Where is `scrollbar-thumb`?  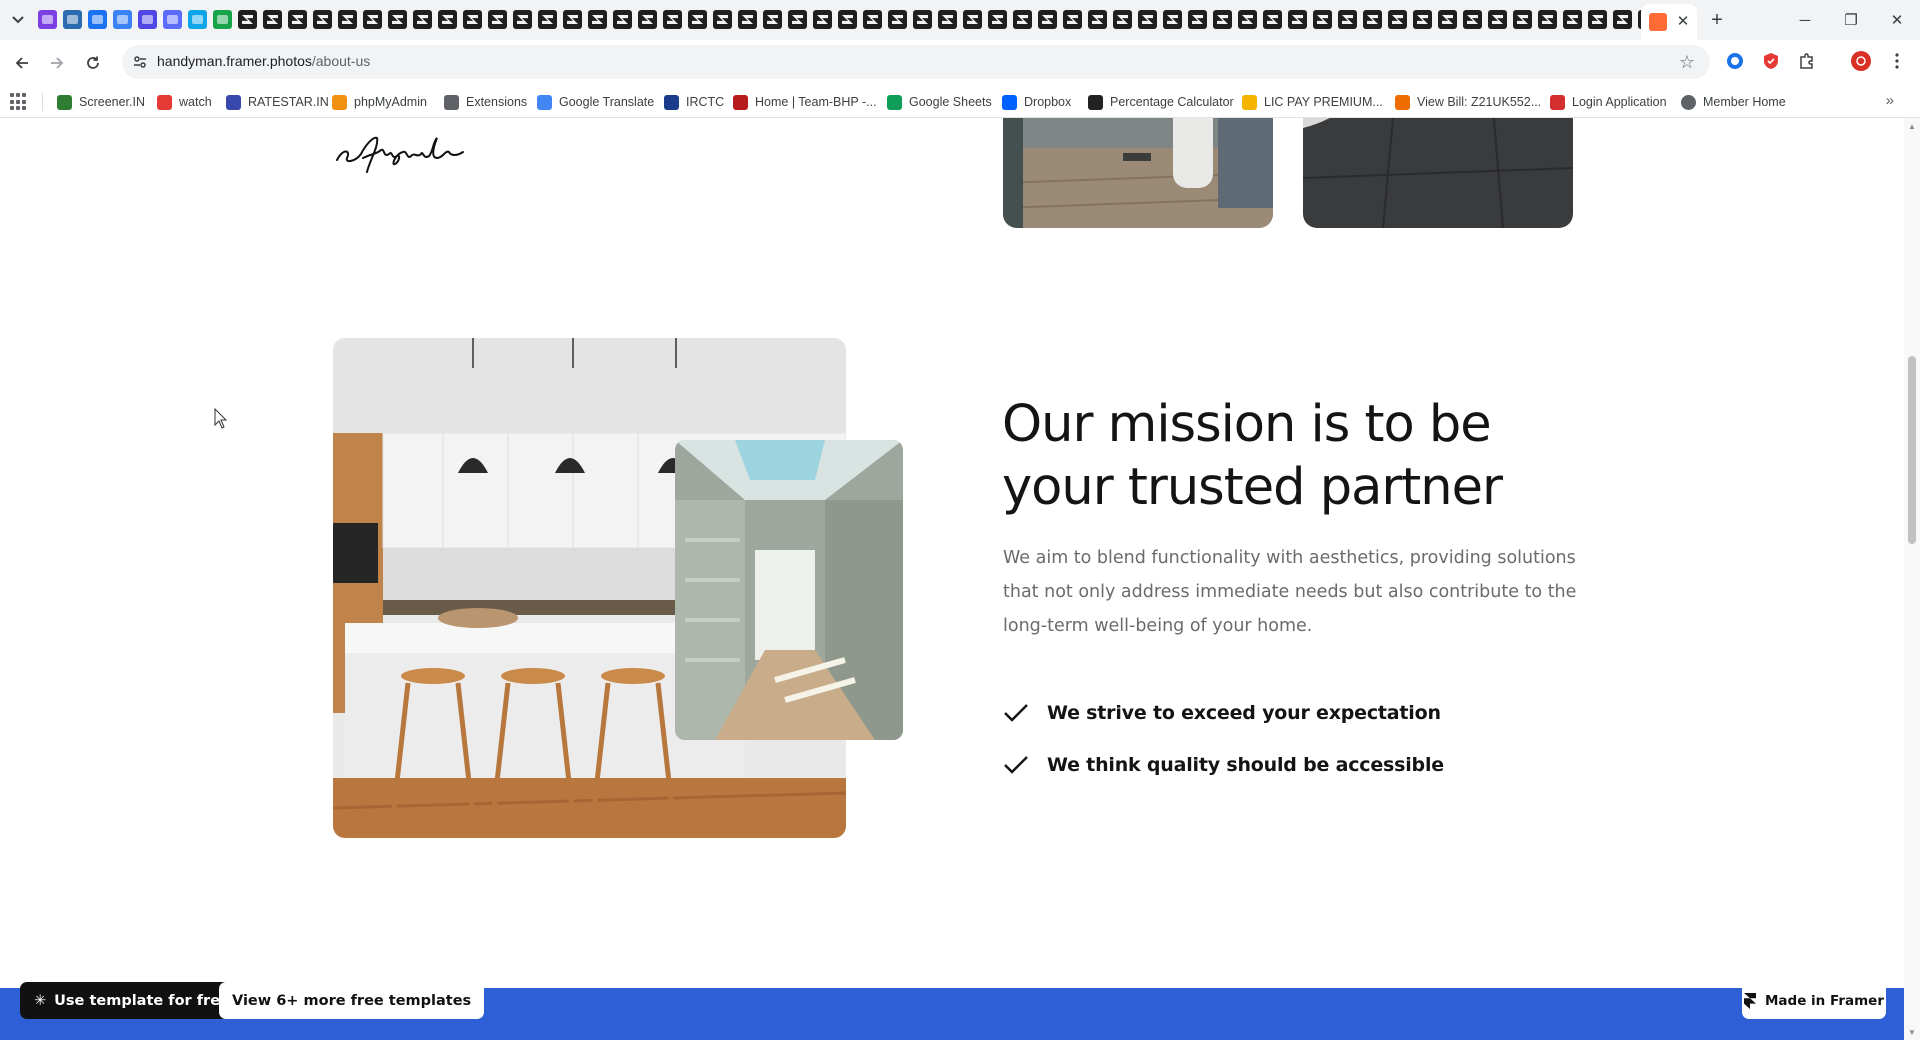
scrollbar-thumb is located at coordinates (1912, 450).